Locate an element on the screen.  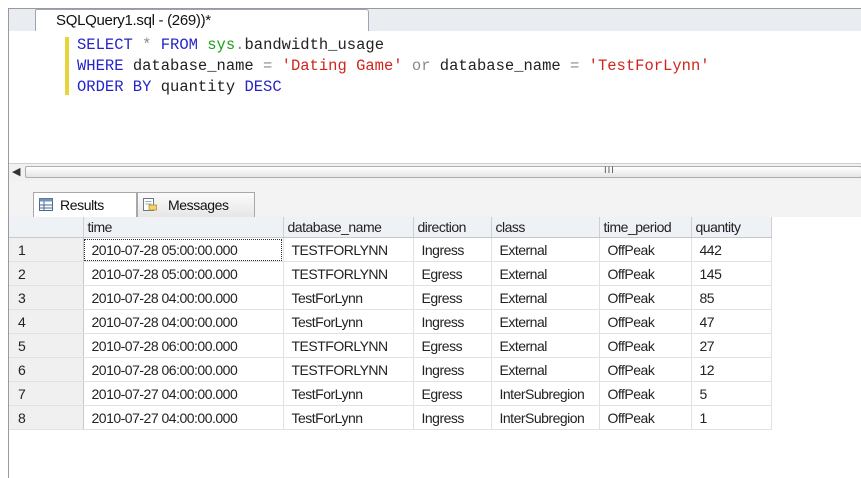
table-cell: 1 is located at coordinates (731, 417).